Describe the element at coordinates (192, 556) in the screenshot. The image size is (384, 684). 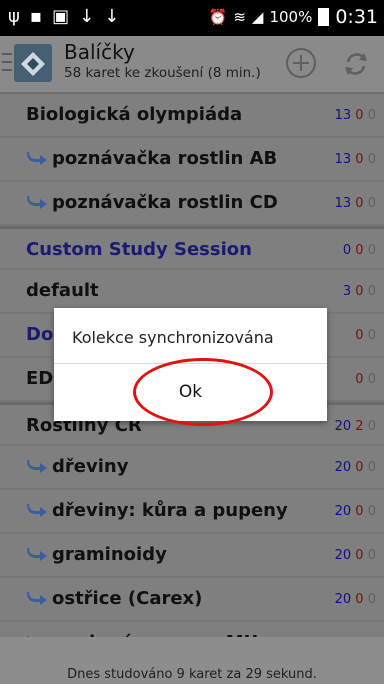
I see `deck-row: graminoidy 20 0 0` at that location.